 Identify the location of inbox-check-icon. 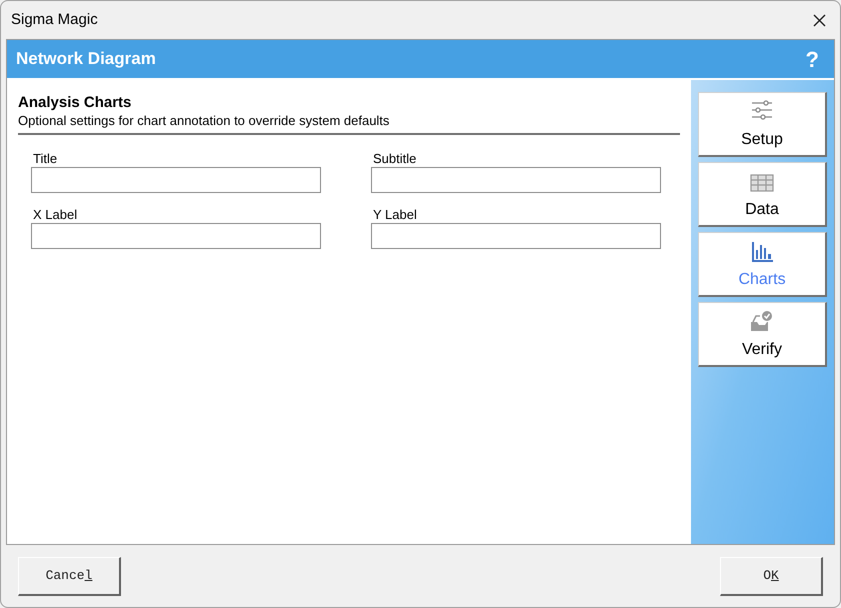
(762, 321).